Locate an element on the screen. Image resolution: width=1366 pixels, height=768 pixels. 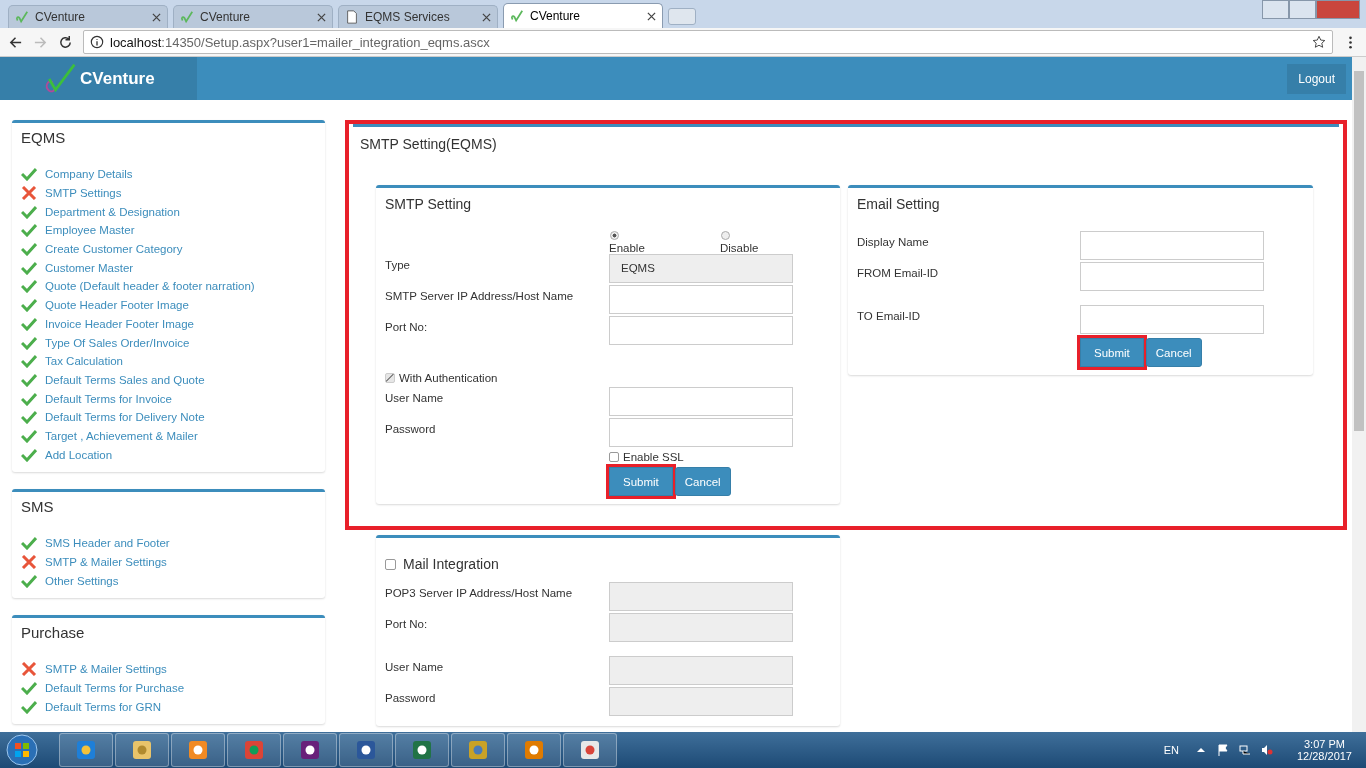
star-icon is located at coordinates (1319, 42).